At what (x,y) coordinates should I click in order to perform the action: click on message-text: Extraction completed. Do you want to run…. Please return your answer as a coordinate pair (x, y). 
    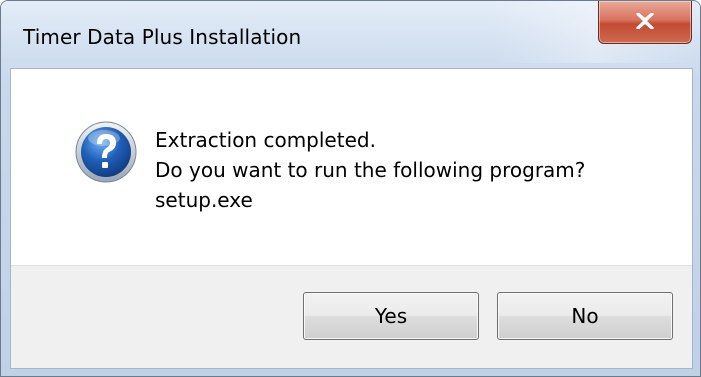
    Looking at the image, I should click on (370, 170).